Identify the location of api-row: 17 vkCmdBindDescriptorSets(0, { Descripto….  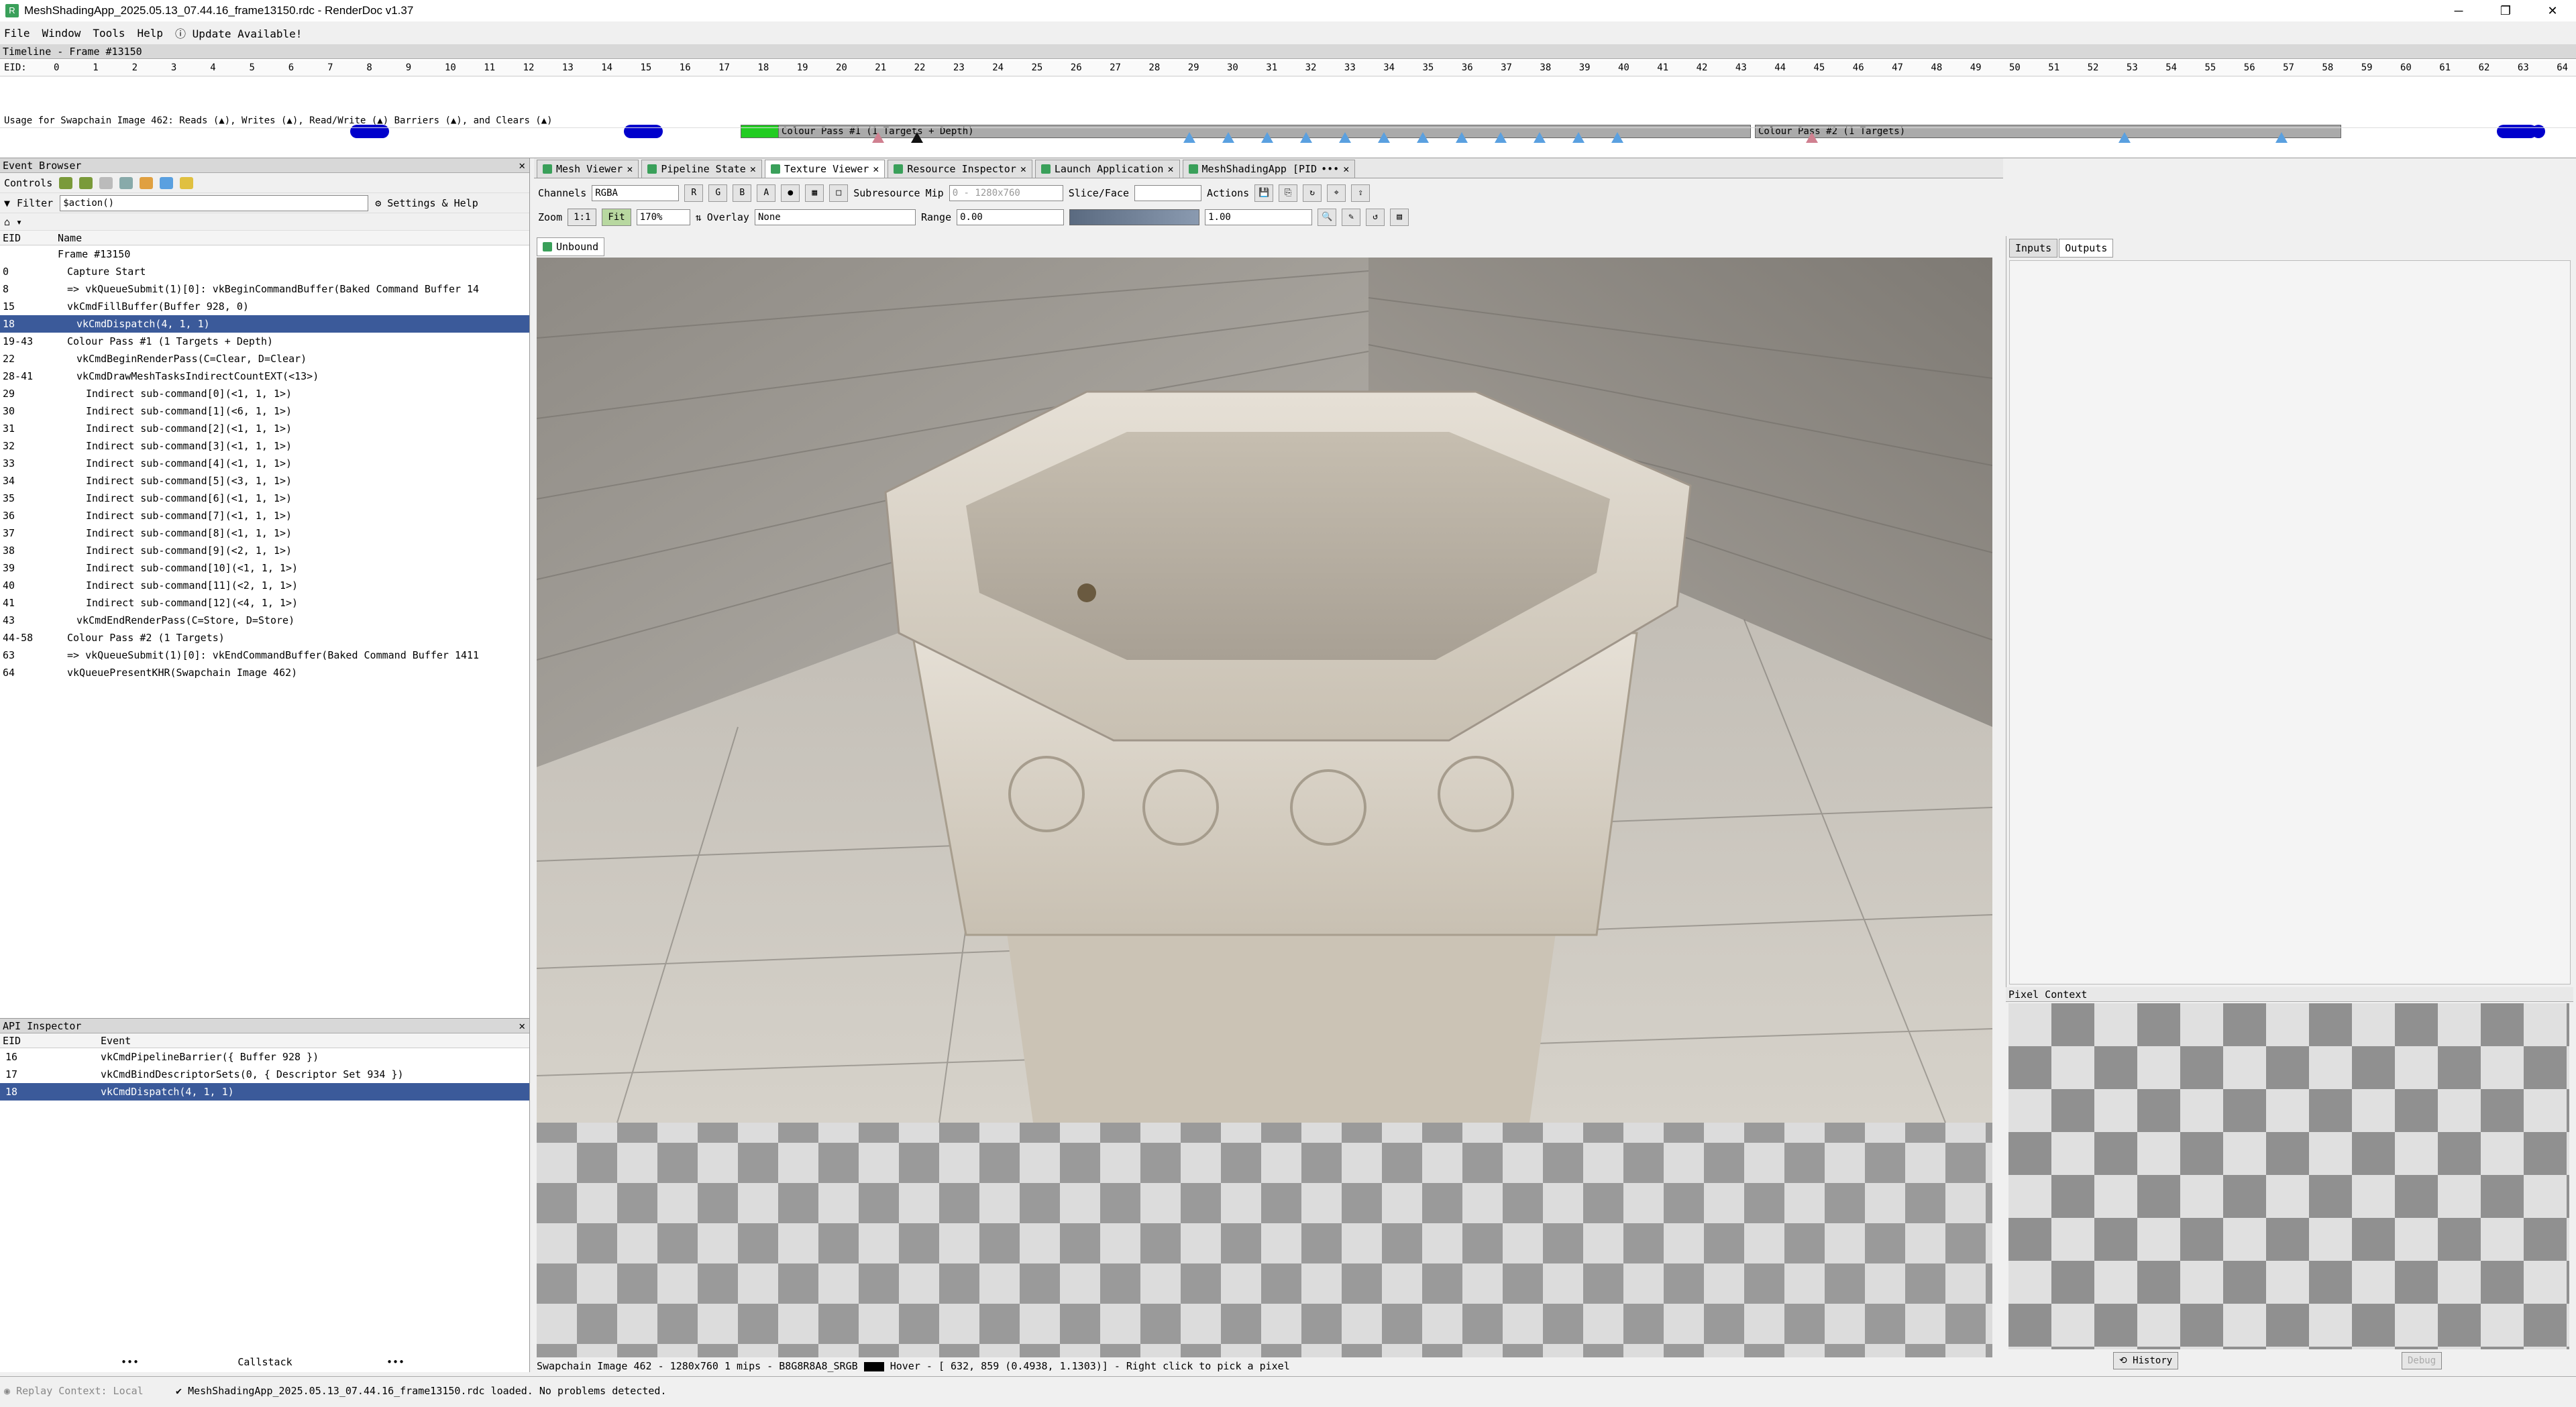
(264, 1074).